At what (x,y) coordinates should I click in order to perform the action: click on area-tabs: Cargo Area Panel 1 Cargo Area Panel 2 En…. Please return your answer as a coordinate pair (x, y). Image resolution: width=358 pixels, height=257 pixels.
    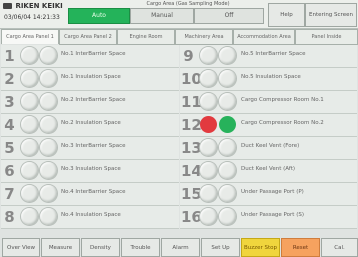
    Looking at the image, I should click on (179, 37).